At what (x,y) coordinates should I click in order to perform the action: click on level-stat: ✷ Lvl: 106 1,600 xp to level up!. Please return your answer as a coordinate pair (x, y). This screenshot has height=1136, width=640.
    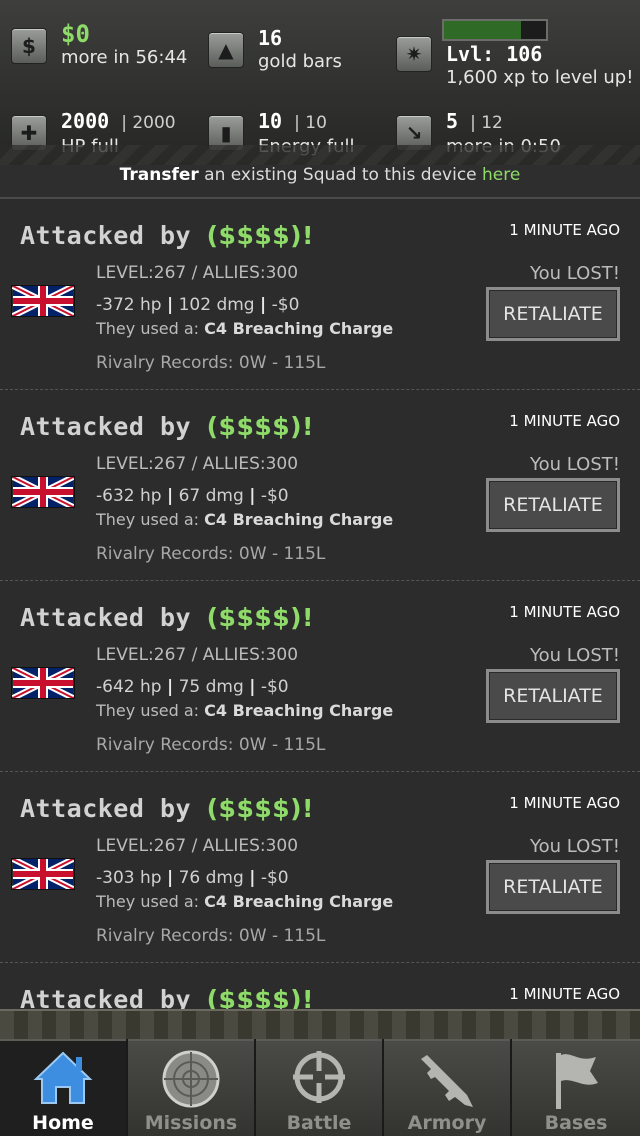
    Looking at the image, I should click on (514, 60).